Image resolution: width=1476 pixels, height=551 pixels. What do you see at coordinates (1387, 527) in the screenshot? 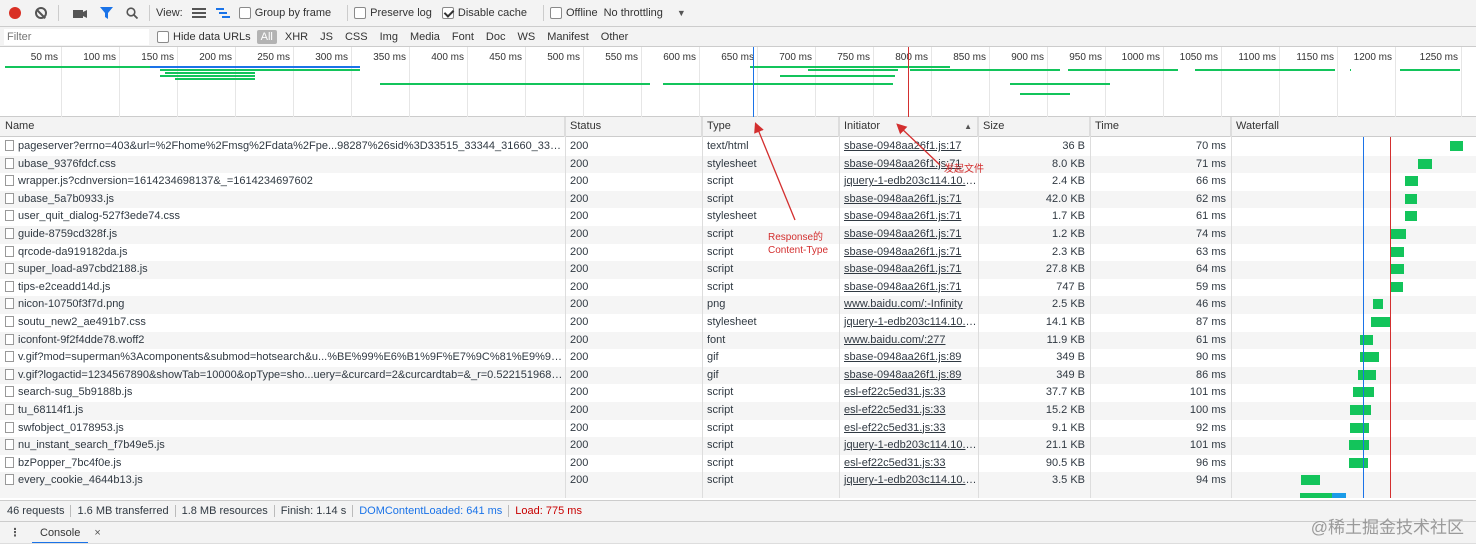
I see `watermark-text: @稀土掘金技术社区` at bounding box center [1387, 527].